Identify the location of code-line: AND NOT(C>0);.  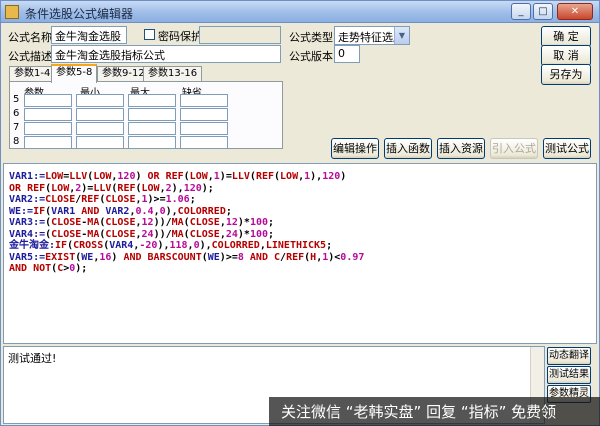
(300, 269).